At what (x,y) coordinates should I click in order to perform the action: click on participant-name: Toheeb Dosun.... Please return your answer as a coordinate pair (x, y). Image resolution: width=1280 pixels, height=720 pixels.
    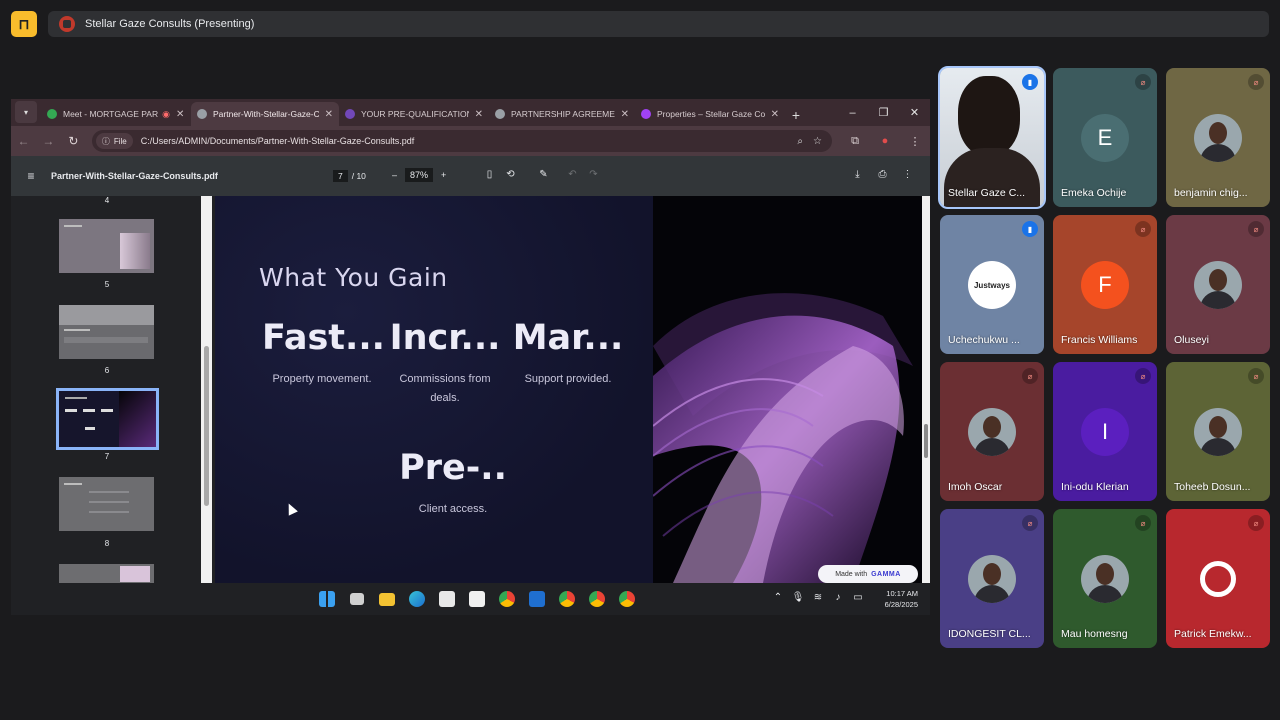
    Looking at the image, I should click on (1212, 487).